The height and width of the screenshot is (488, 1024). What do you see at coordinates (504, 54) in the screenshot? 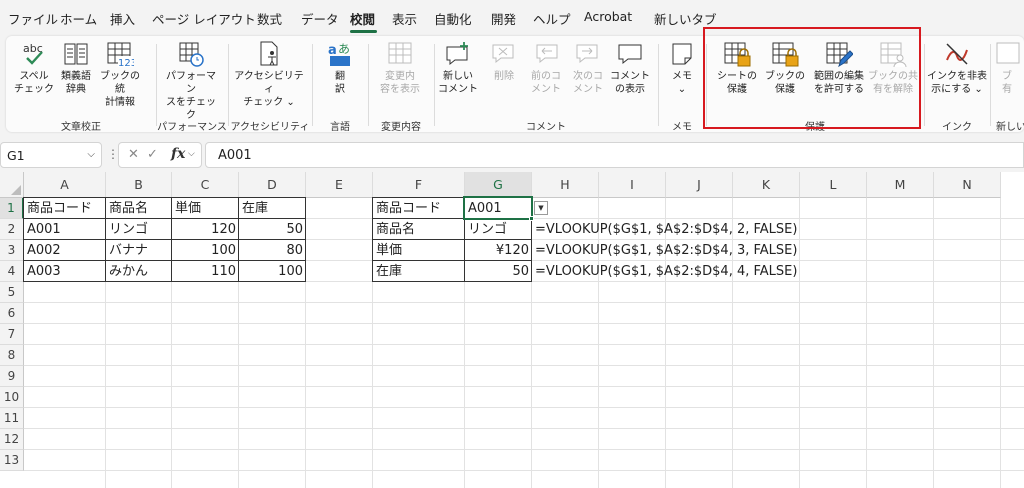
I see `delete-comment-icon` at bounding box center [504, 54].